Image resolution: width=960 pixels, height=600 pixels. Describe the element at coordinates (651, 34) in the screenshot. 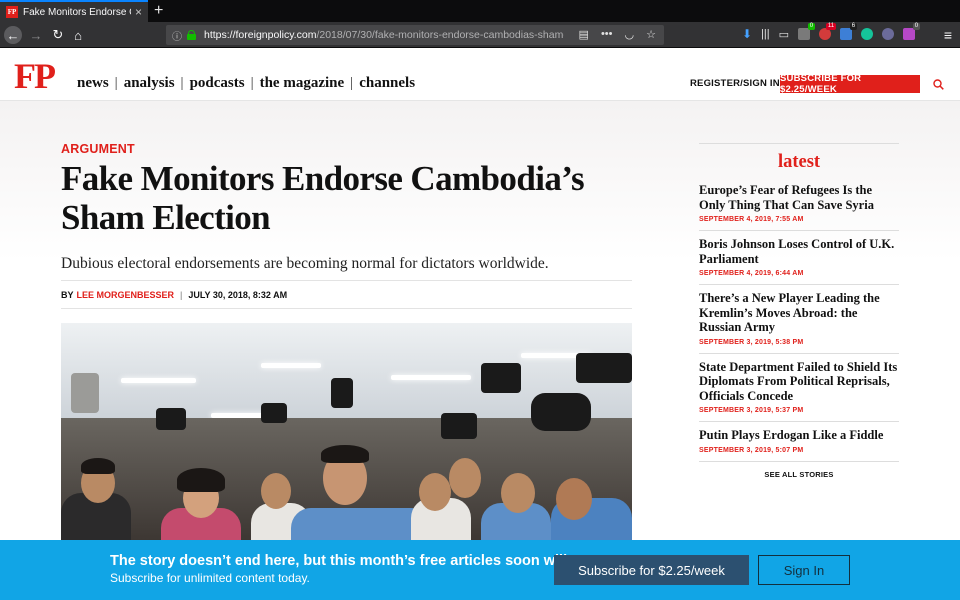

I see `bookmark-star-icon: ☆` at that location.